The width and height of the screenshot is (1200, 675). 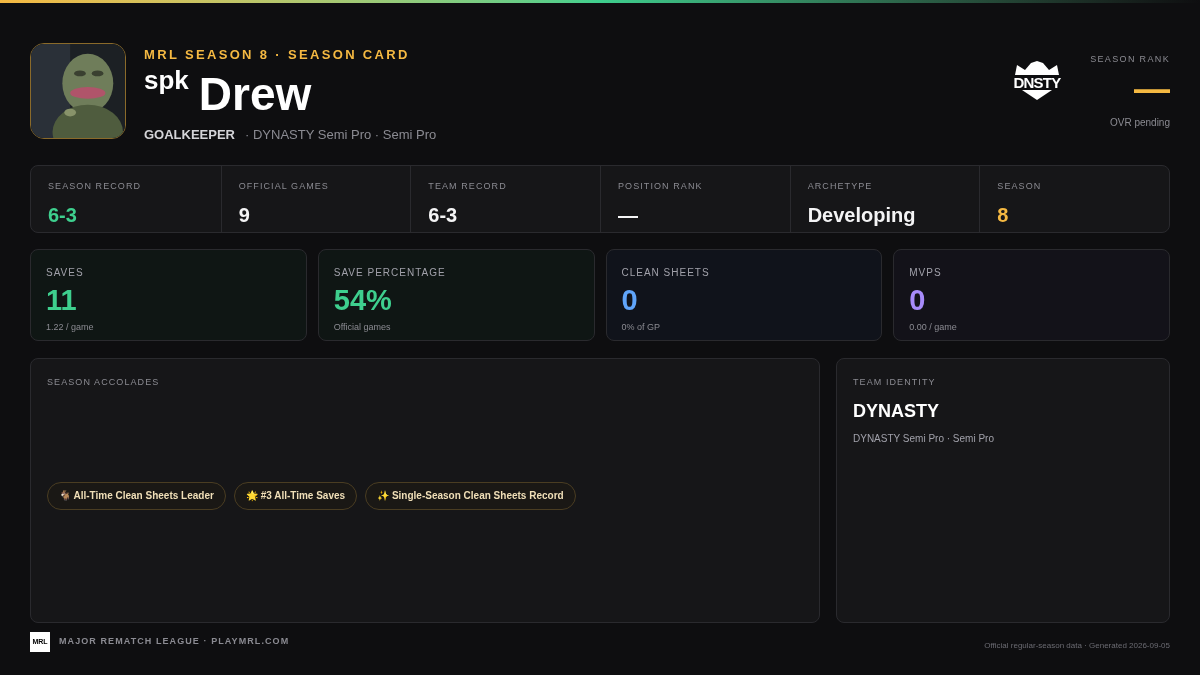 I want to click on stat-value: 54%, so click(x=363, y=300).